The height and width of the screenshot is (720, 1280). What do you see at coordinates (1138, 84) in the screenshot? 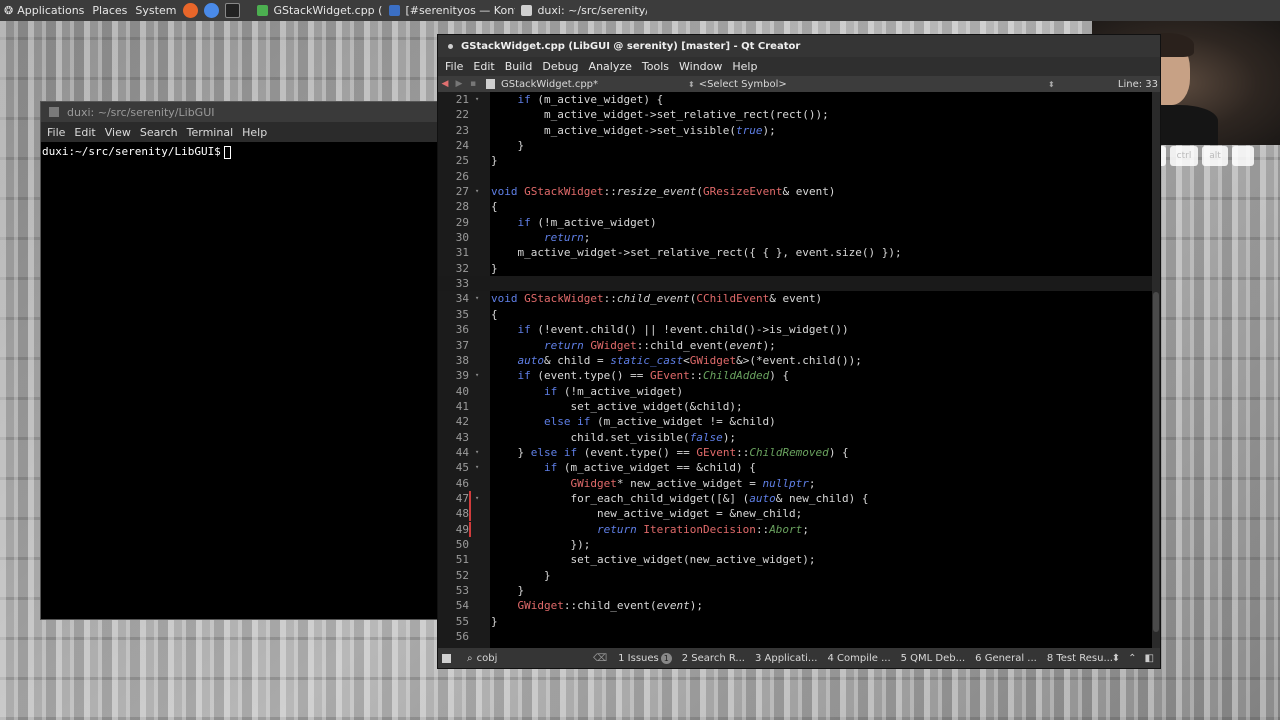
I see `line-indicator: Line: 33` at bounding box center [1138, 84].